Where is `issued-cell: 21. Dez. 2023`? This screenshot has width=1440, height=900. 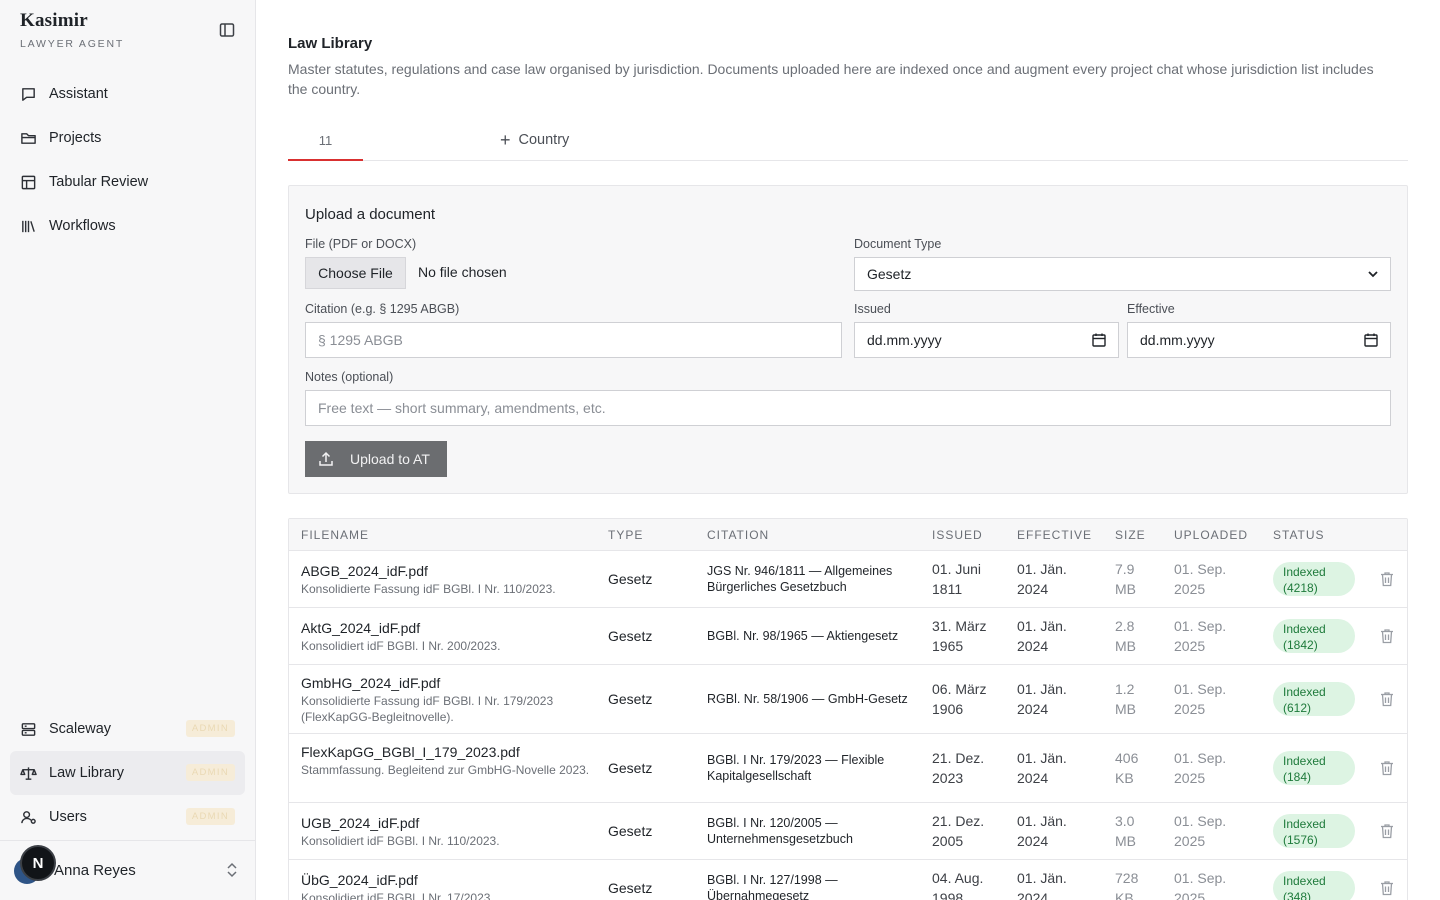
issued-cell: 21. Dez. 2023 is located at coordinates (958, 768).